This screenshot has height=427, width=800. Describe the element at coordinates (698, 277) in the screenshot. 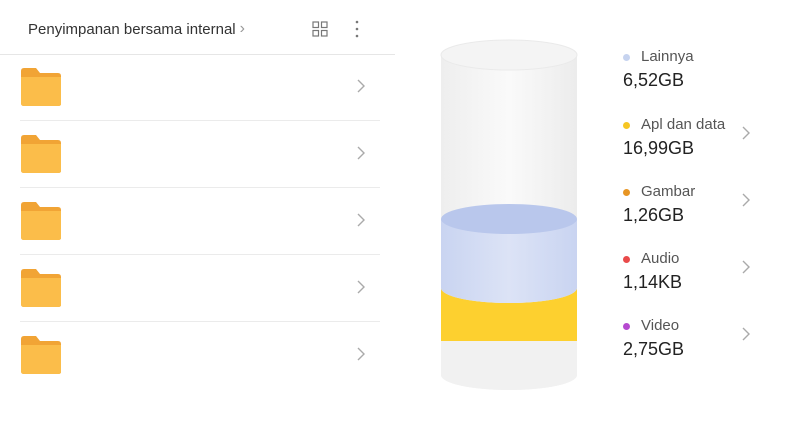

I see `legend-item-audio: Audio 1,14KB` at that location.